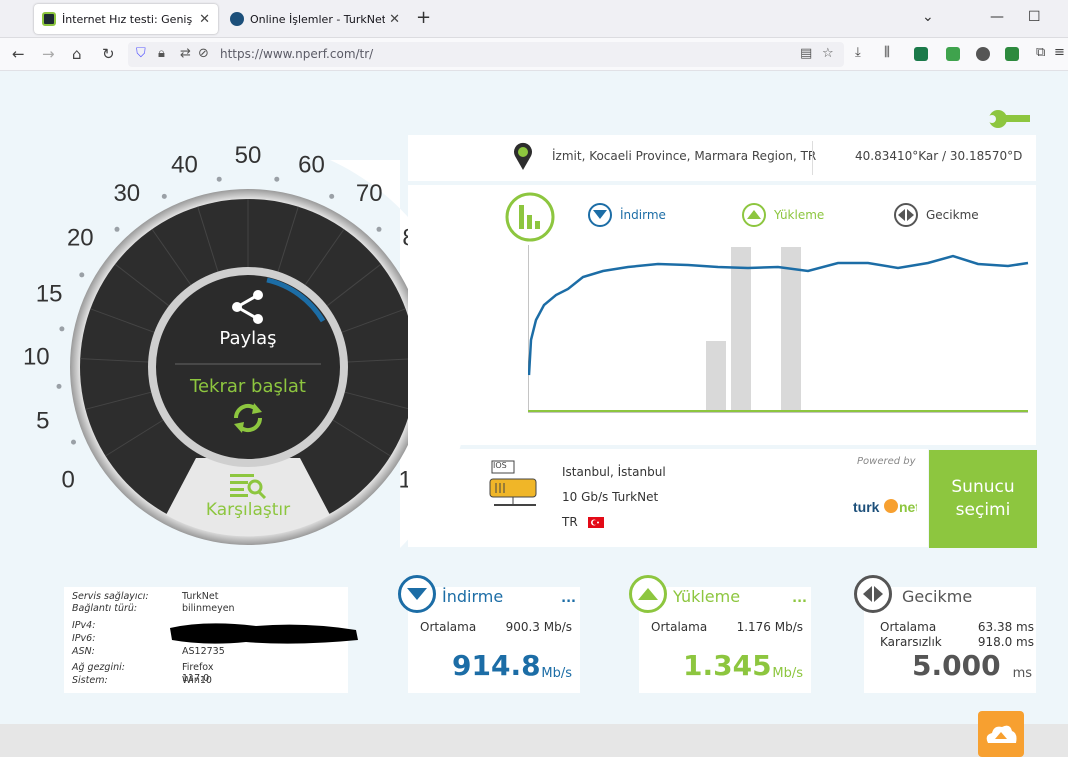  Describe the element at coordinates (783, 215) in the screenshot. I see `legend-upload: Yükleme` at that location.